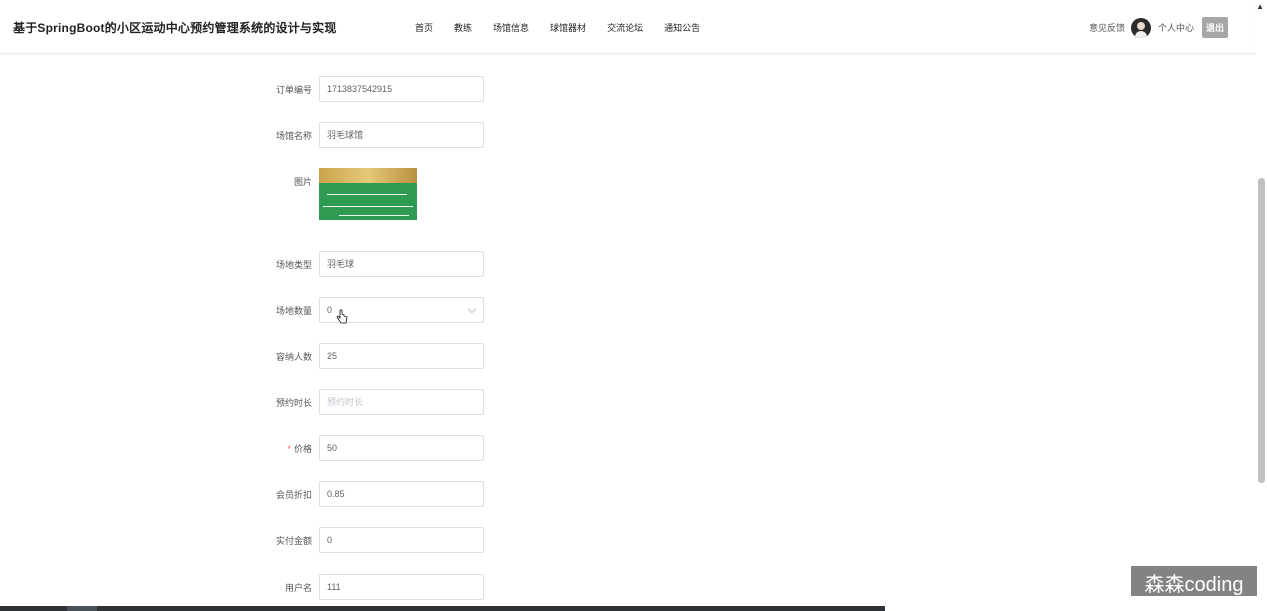  I want to click on row-venue-name: 场馆名称 羽毛球馆, so click(250, 135).